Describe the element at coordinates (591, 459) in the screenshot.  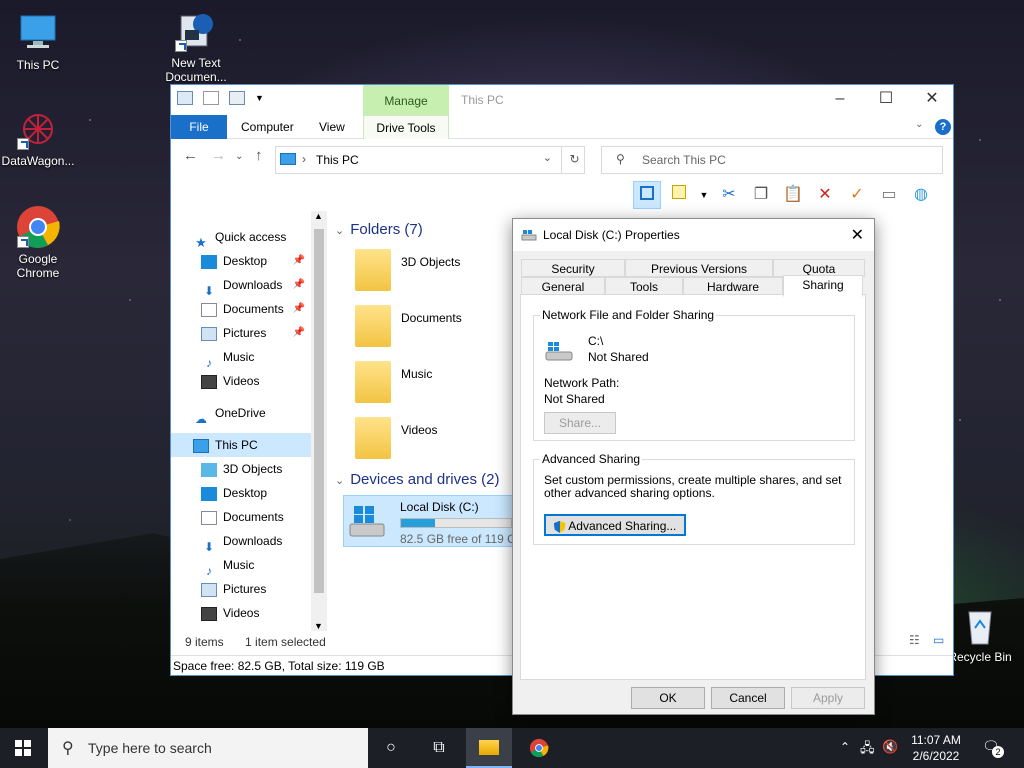
I see `advanced-sharing-label: Advanced Sharing` at that location.